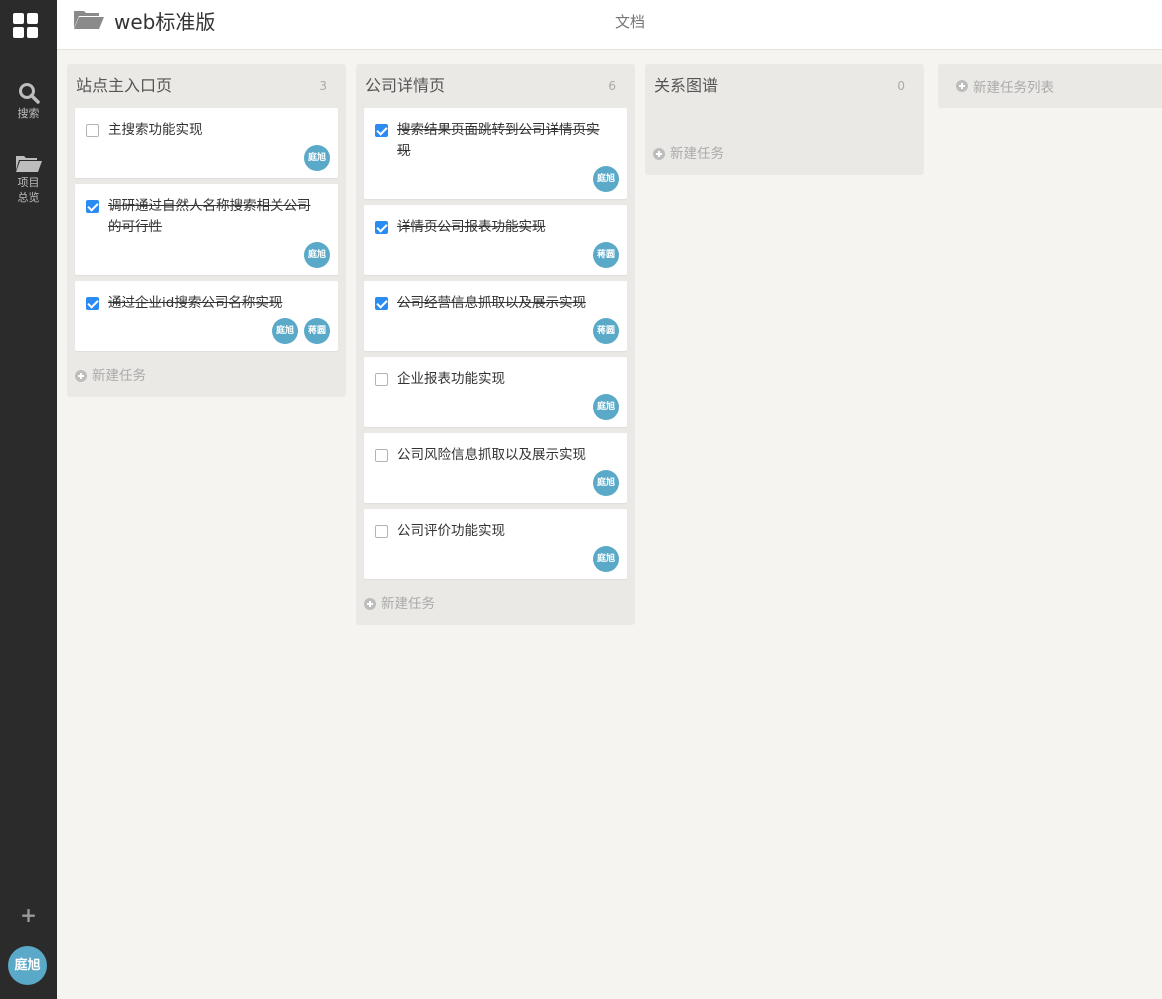  I want to click on task-title: 搜索结果页面跳转到公司详情页实现, so click(498, 140).